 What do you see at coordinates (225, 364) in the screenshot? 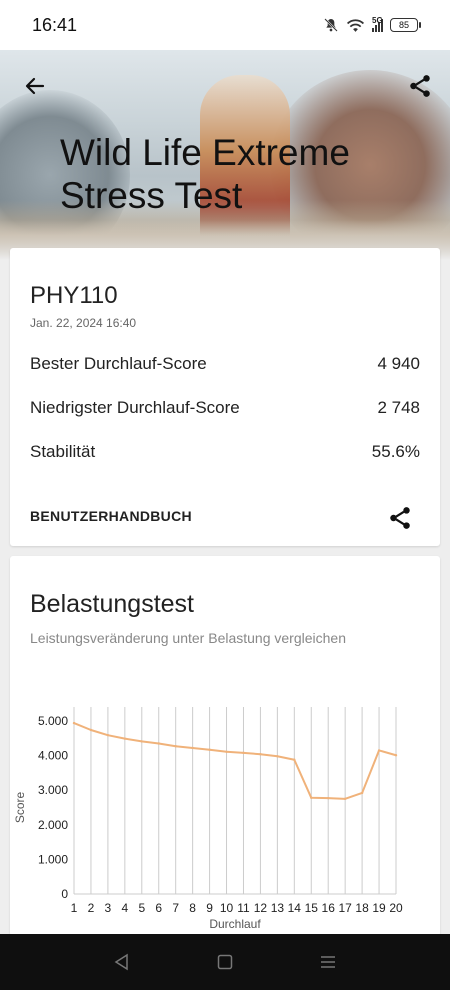
I see `stat-row-best: Bester Durchlauf-Score 4 940` at bounding box center [225, 364].